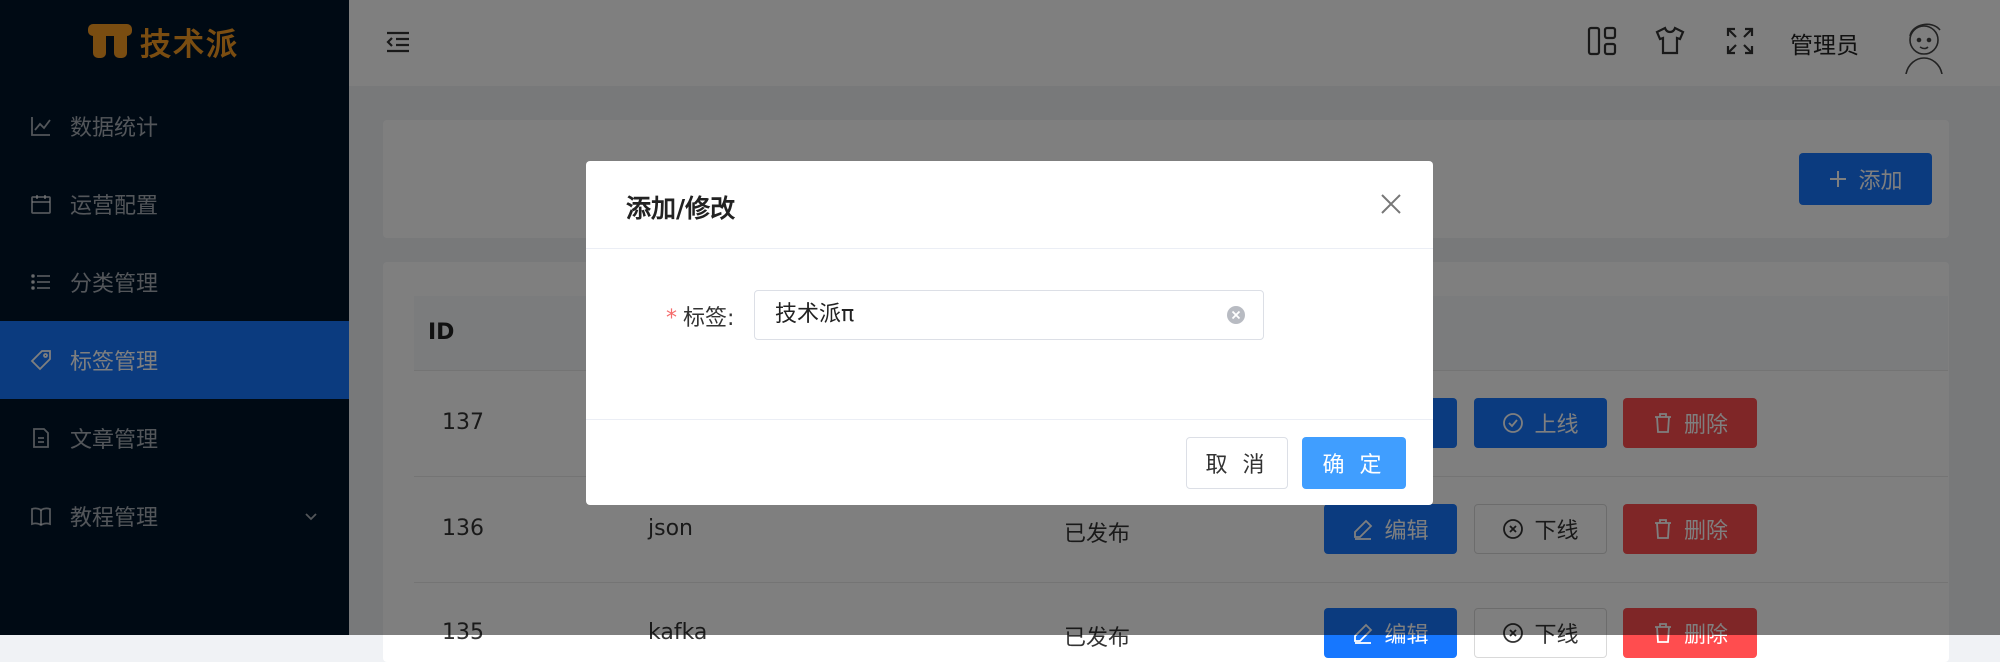 This screenshot has height=662, width=2000. What do you see at coordinates (1009, 419) in the screenshot?
I see `dialog-footer-divider` at bounding box center [1009, 419].